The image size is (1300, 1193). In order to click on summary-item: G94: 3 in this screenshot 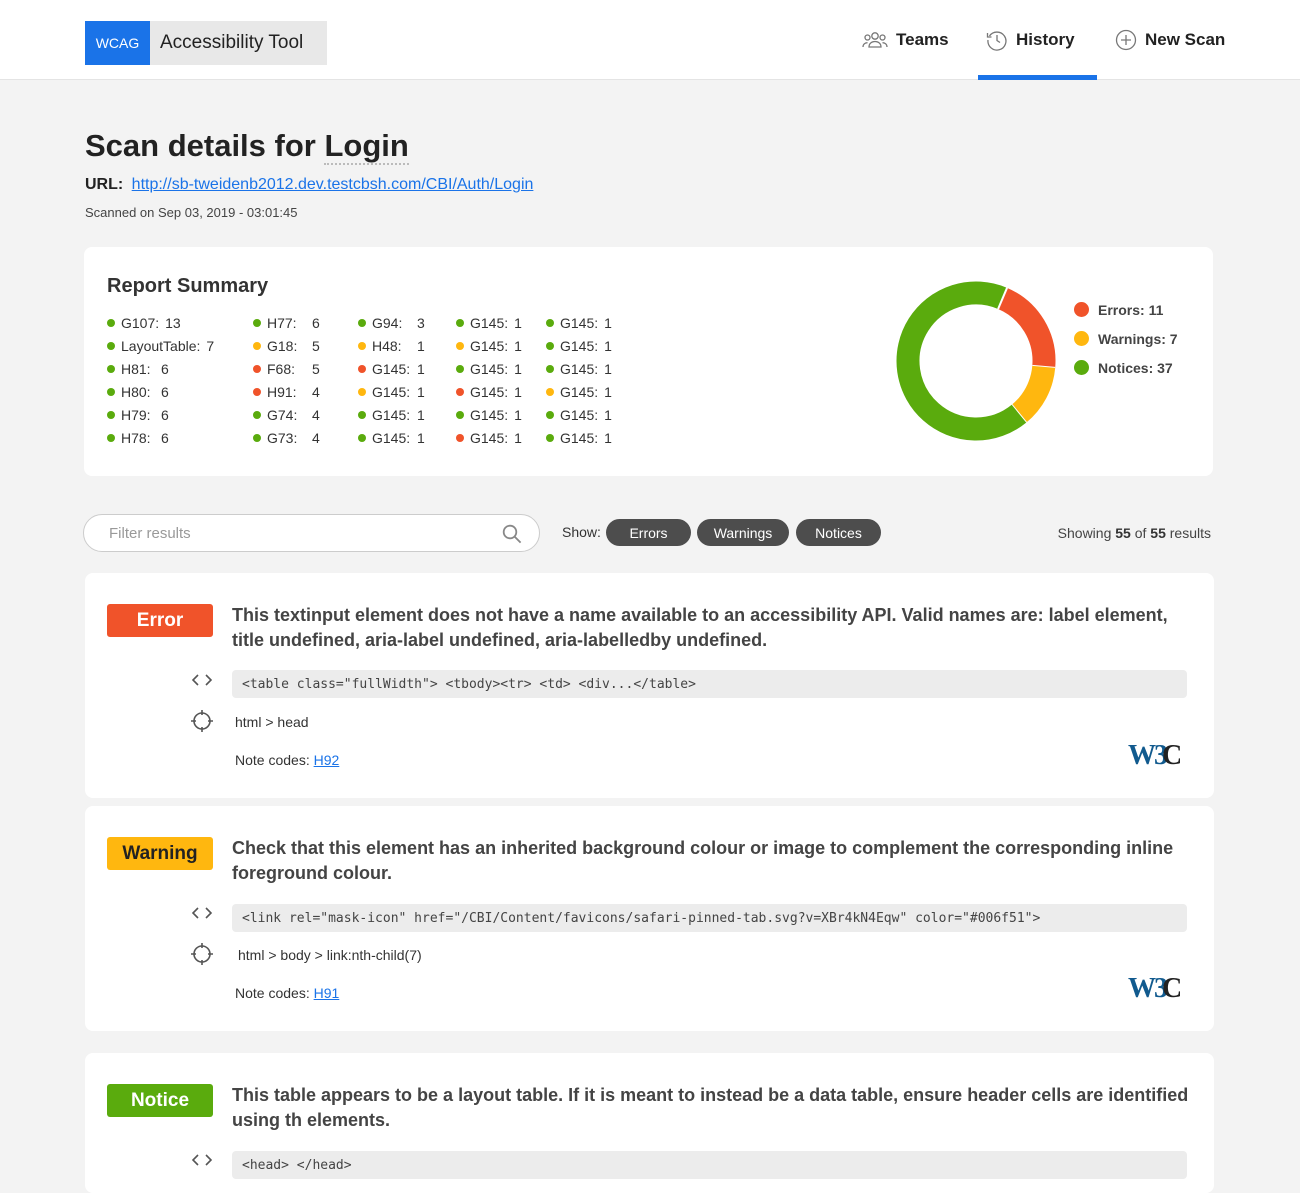, I will do `click(391, 322)`.